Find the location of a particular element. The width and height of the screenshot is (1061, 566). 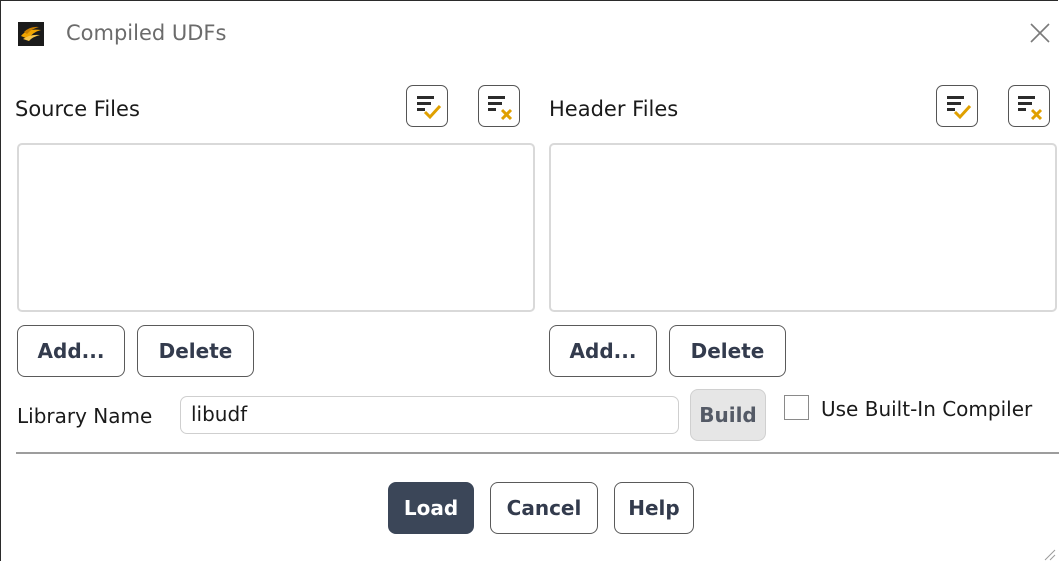

source-deselect-all-button is located at coordinates (499, 106).